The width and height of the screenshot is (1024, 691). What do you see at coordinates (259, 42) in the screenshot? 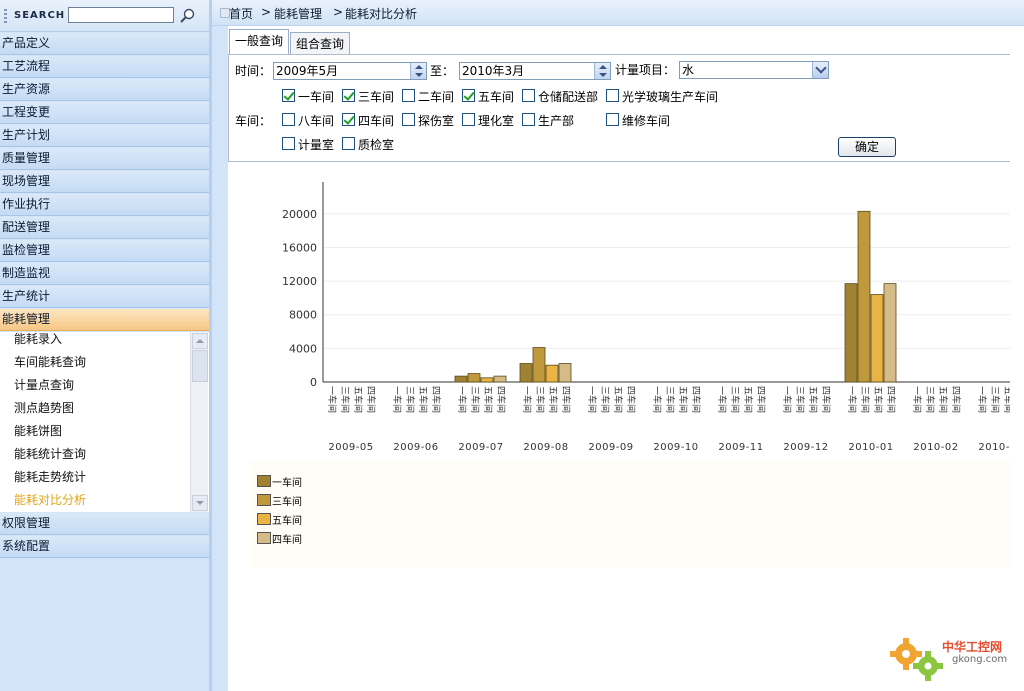
I see `tab-general-query: 一般查询` at bounding box center [259, 42].